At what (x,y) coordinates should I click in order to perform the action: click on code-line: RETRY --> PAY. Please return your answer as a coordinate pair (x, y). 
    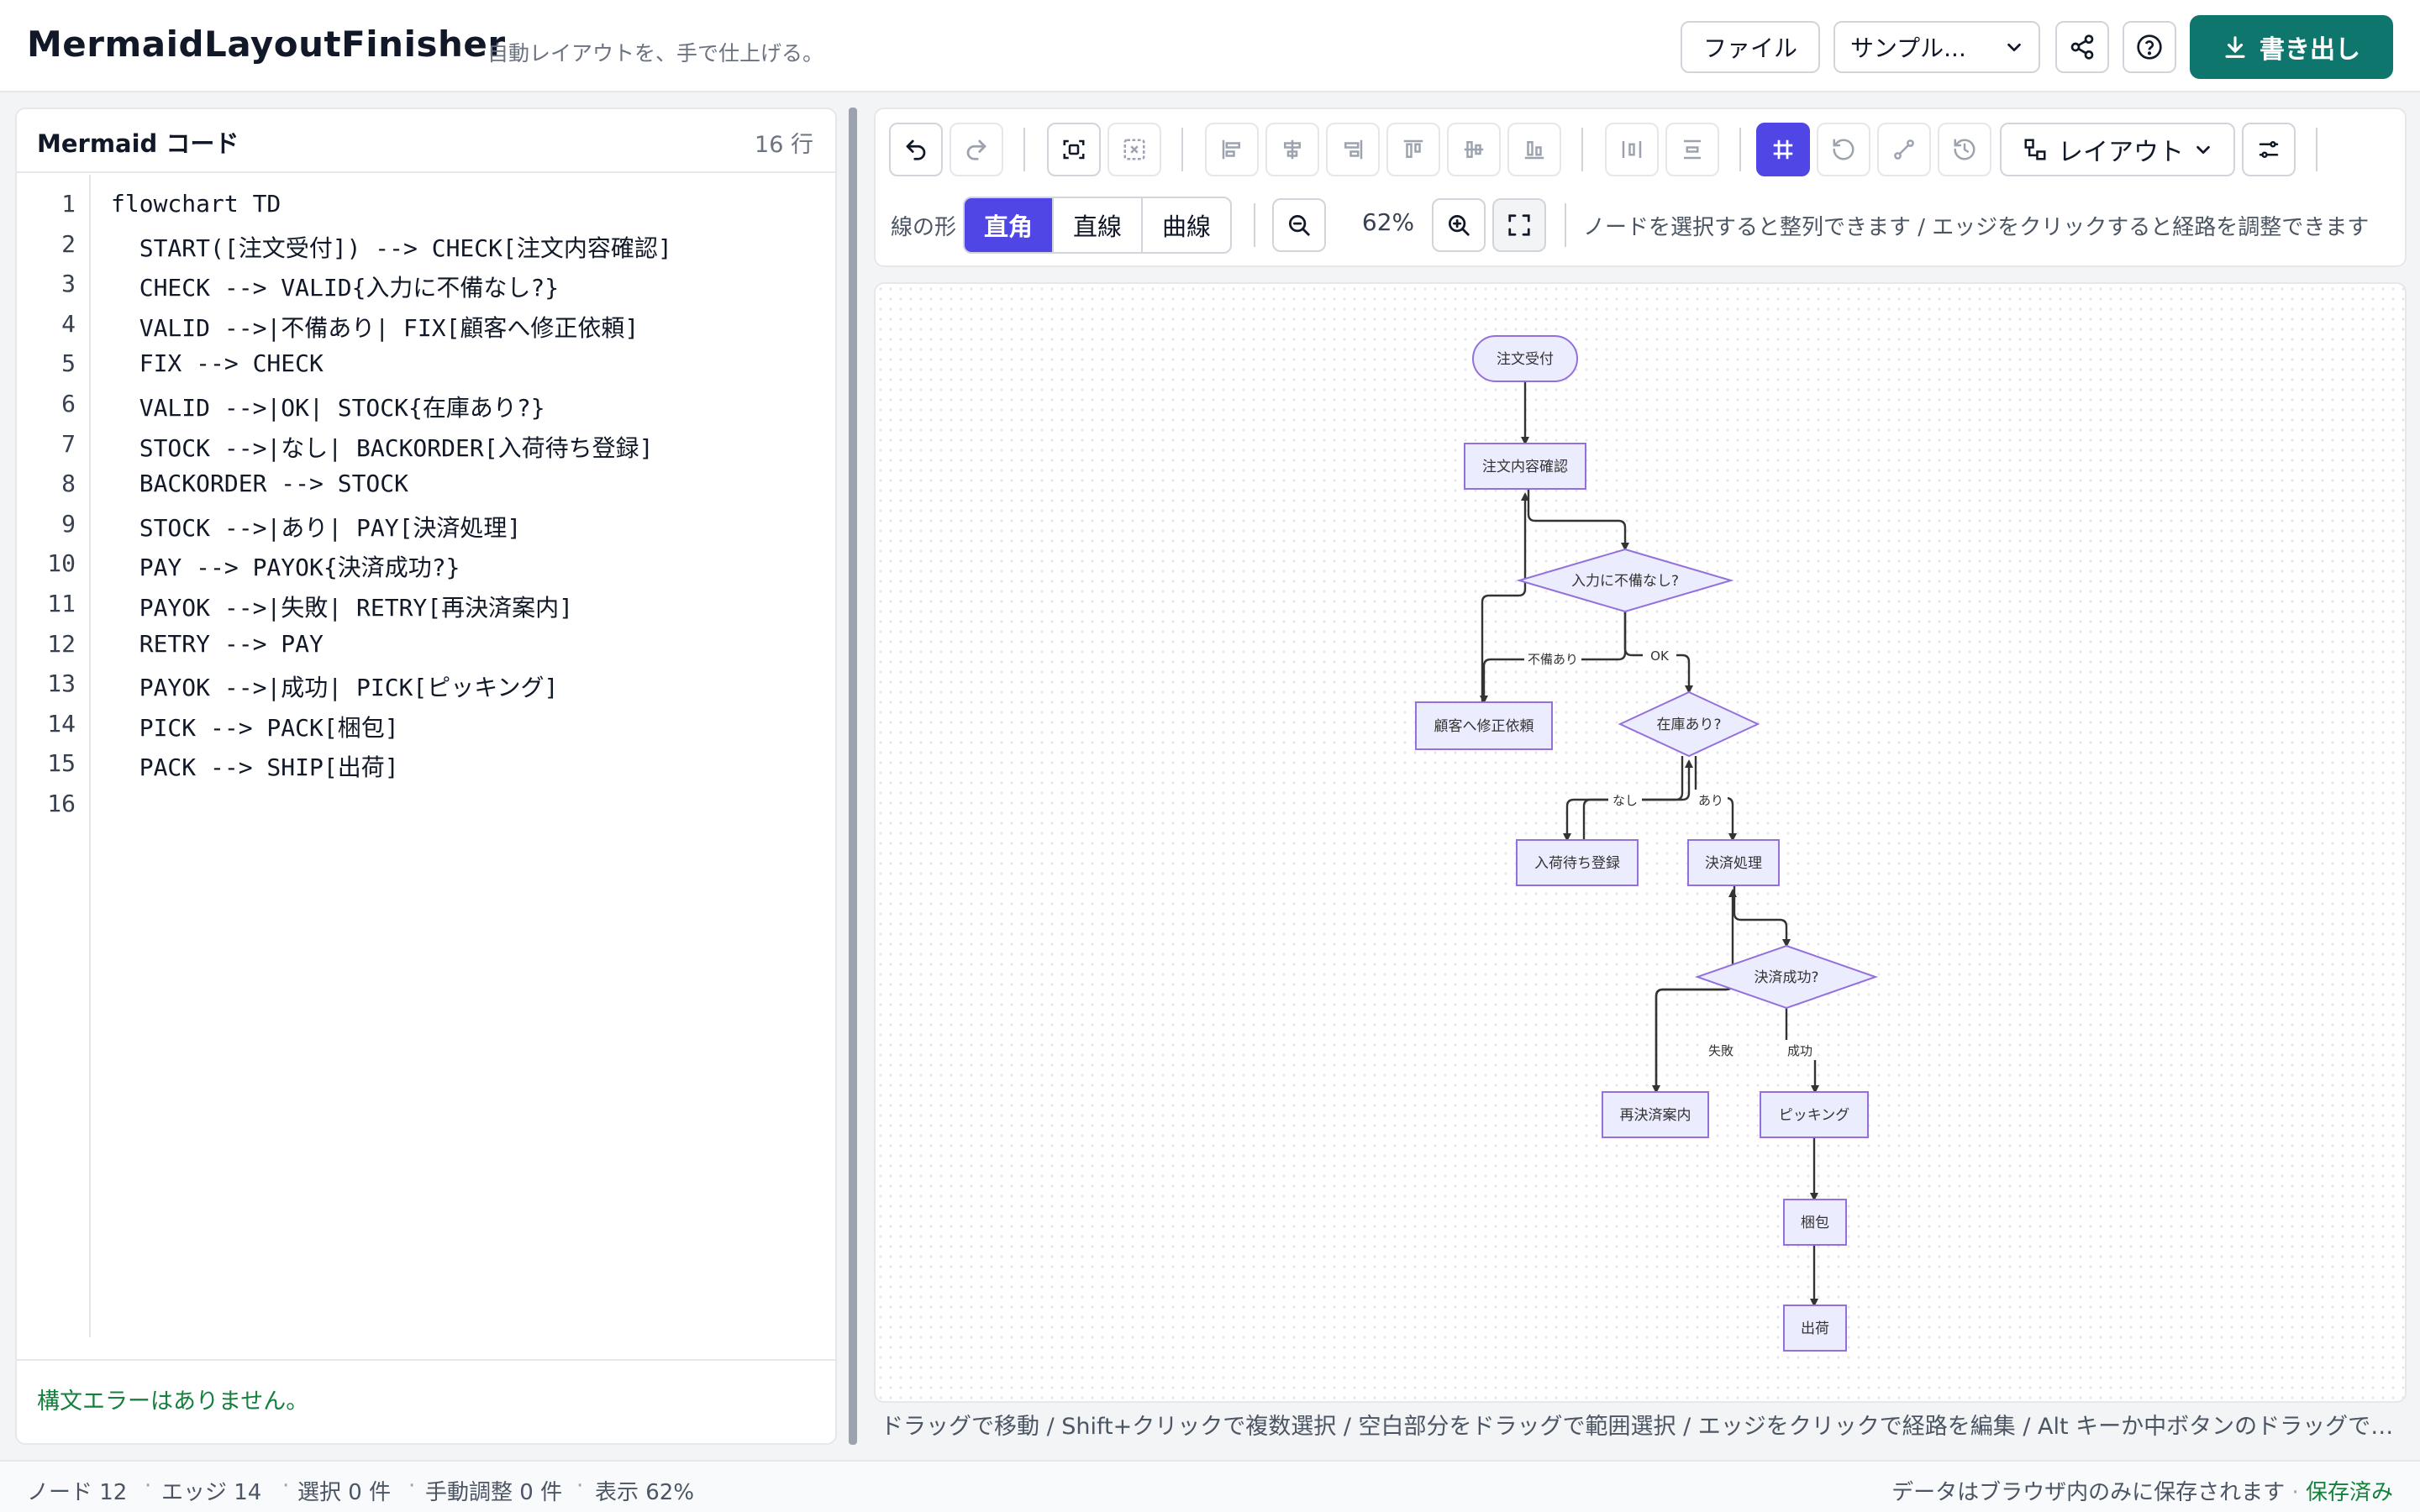
    Looking at the image, I should click on (218, 644).